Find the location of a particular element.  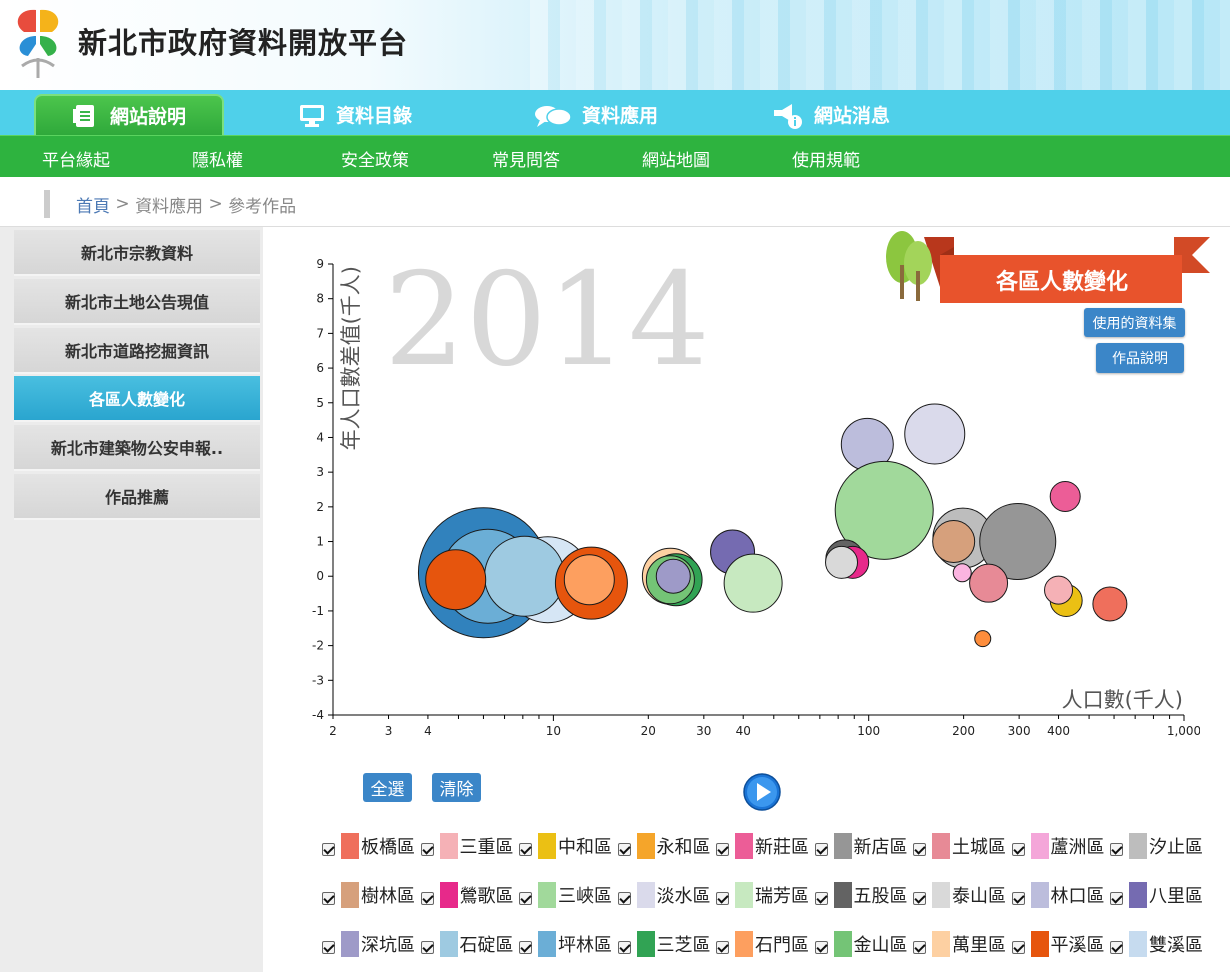

legend-item: 樹林區 is located at coordinates (368, 895).